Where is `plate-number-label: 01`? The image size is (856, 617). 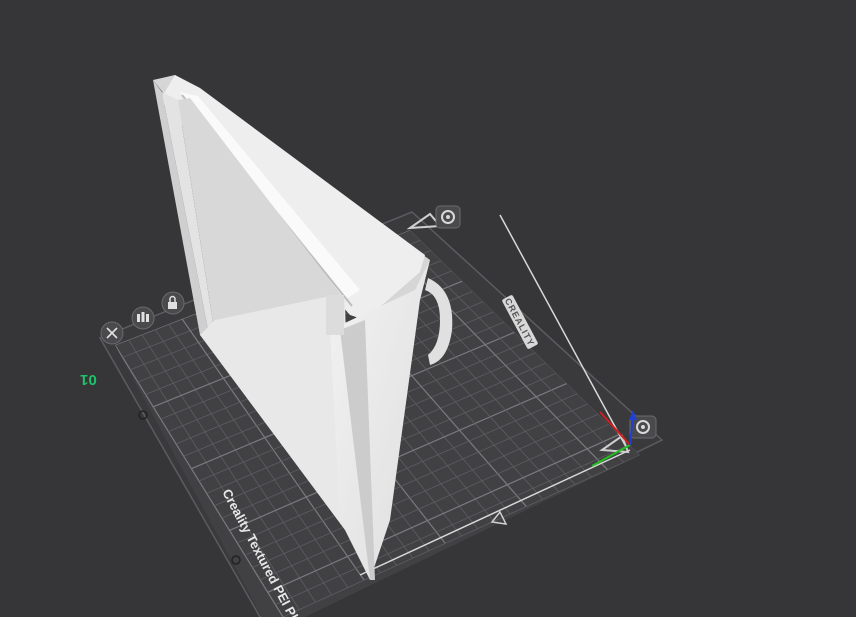 plate-number-label: 01 is located at coordinates (88, 379).